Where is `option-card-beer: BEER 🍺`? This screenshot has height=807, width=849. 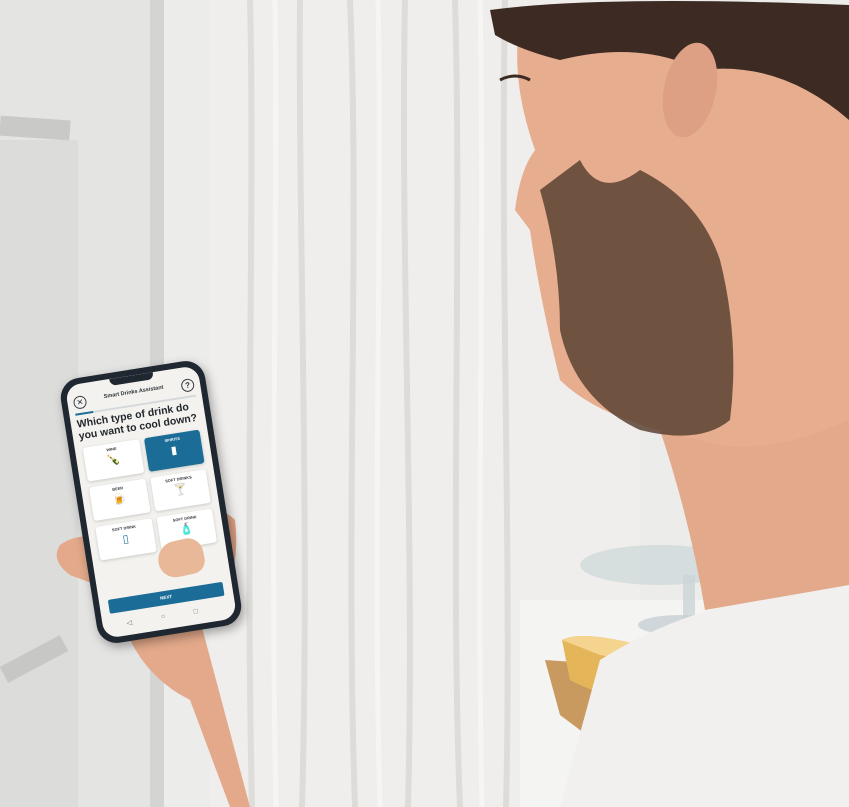 option-card-beer: BEER 🍺 is located at coordinates (119, 500).